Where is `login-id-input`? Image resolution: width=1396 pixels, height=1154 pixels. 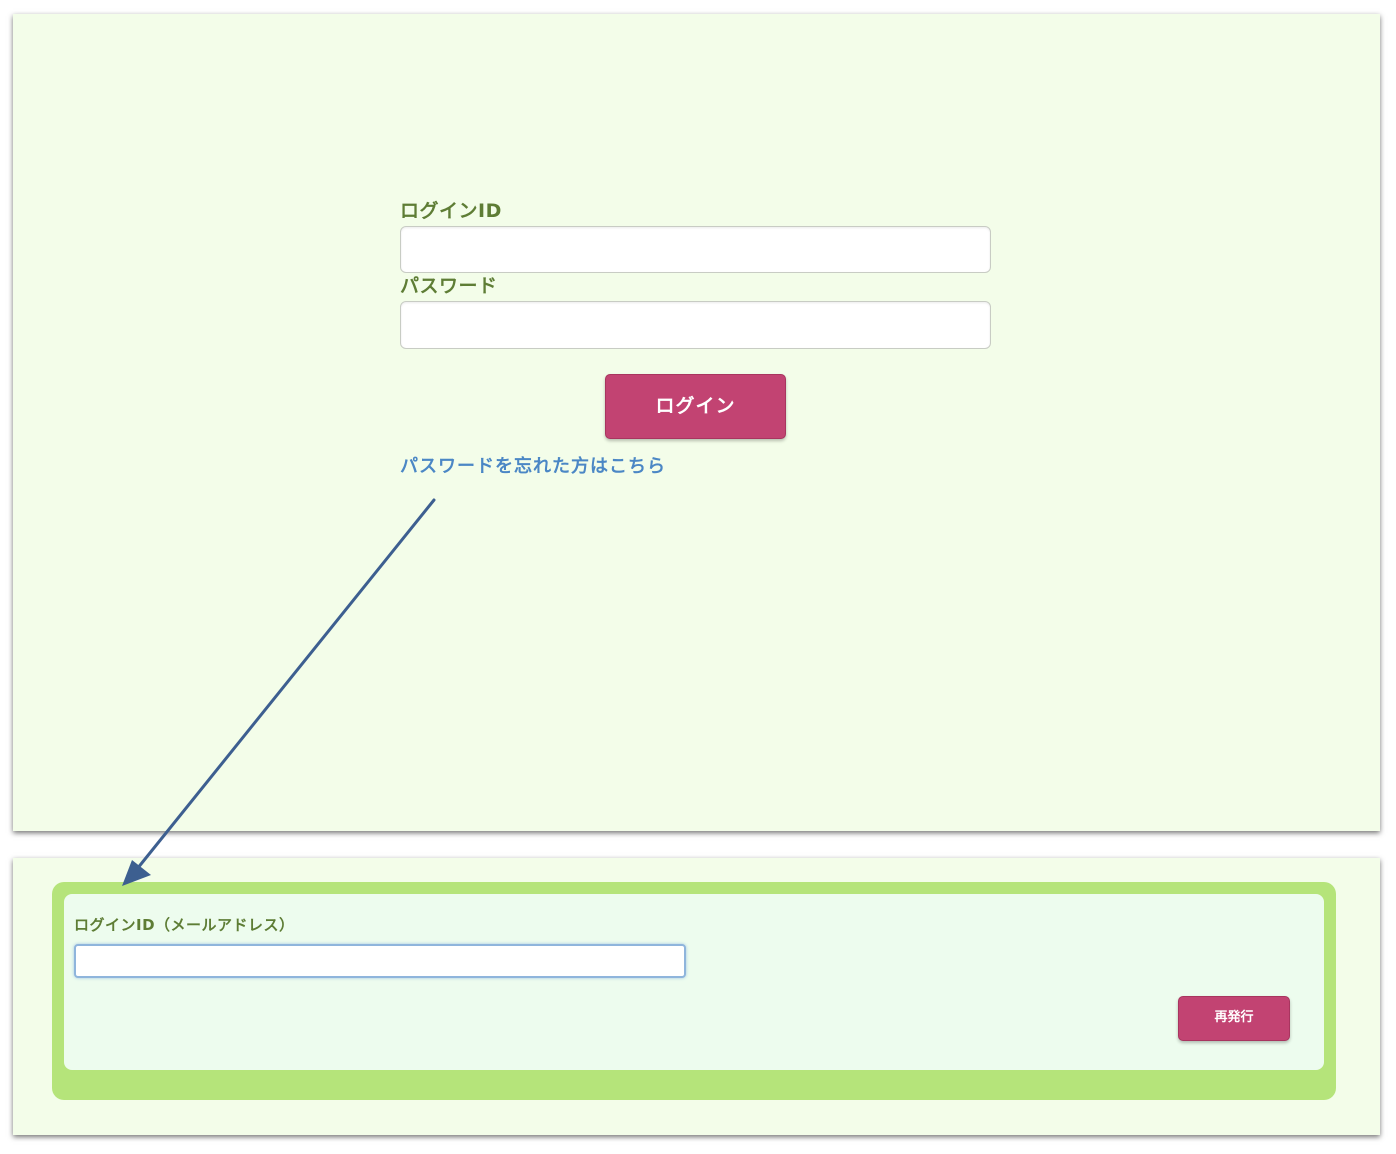
login-id-input is located at coordinates (695, 249).